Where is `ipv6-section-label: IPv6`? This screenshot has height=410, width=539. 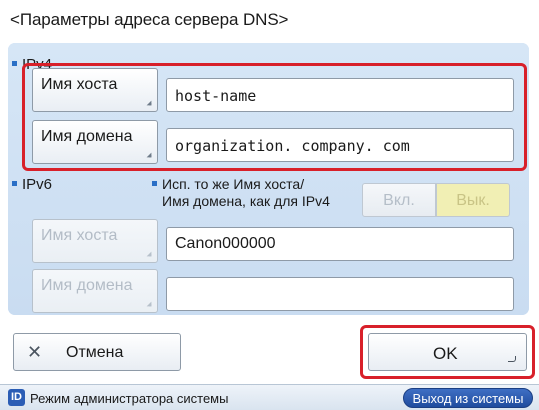
ipv6-section-label: IPv6 is located at coordinates (32, 184).